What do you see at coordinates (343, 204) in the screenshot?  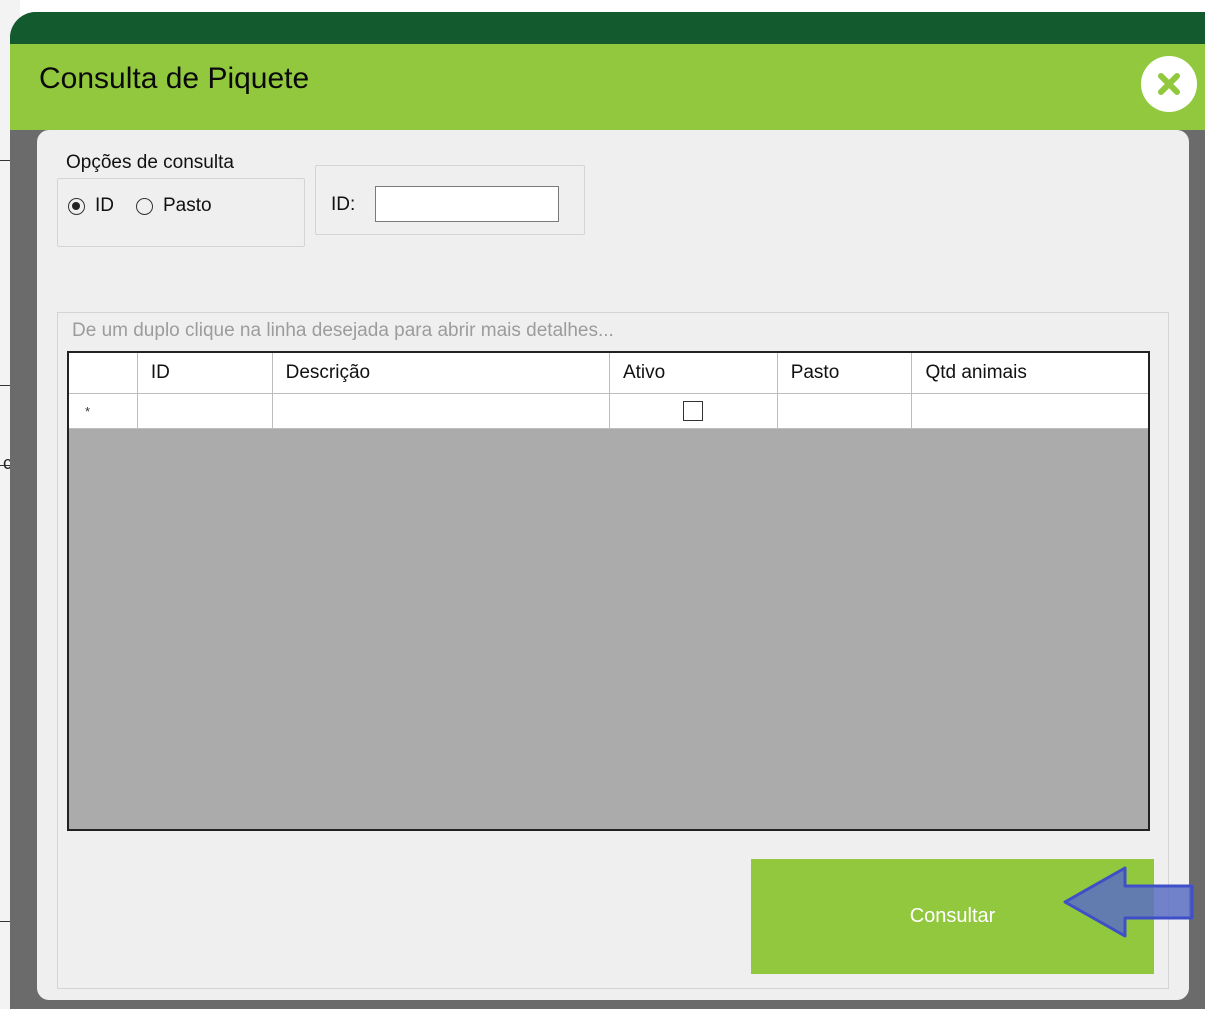 I see `id-label: ID:` at bounding box center [343, 204].